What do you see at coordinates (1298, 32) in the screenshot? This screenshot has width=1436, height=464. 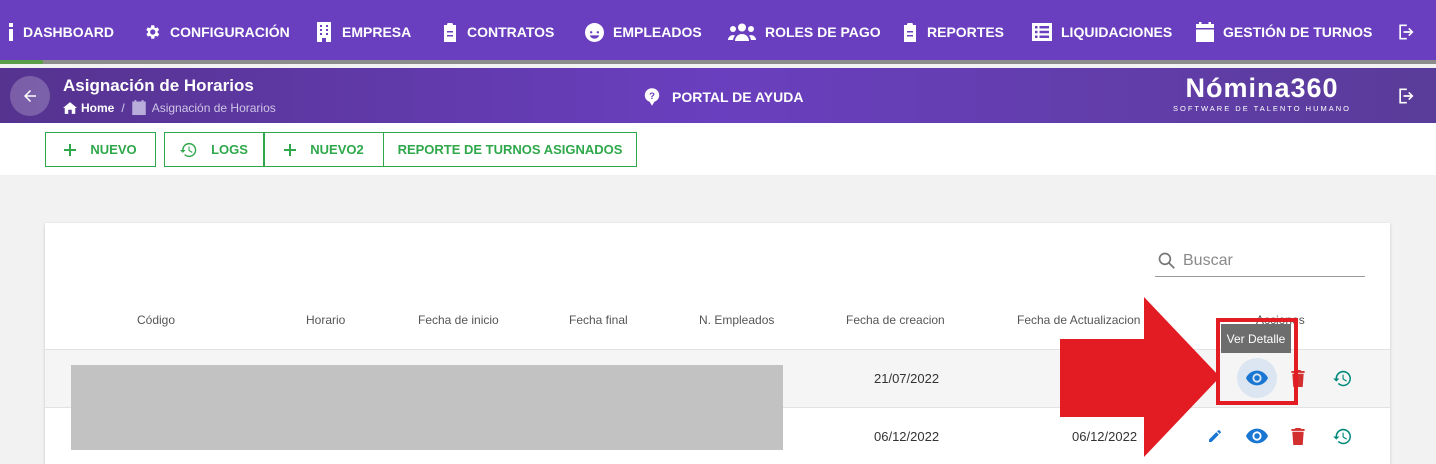 I see `nav-gestion-de-turnos-label: GESTIÓN DE TURNOS` at bounding box center [1298, 32].